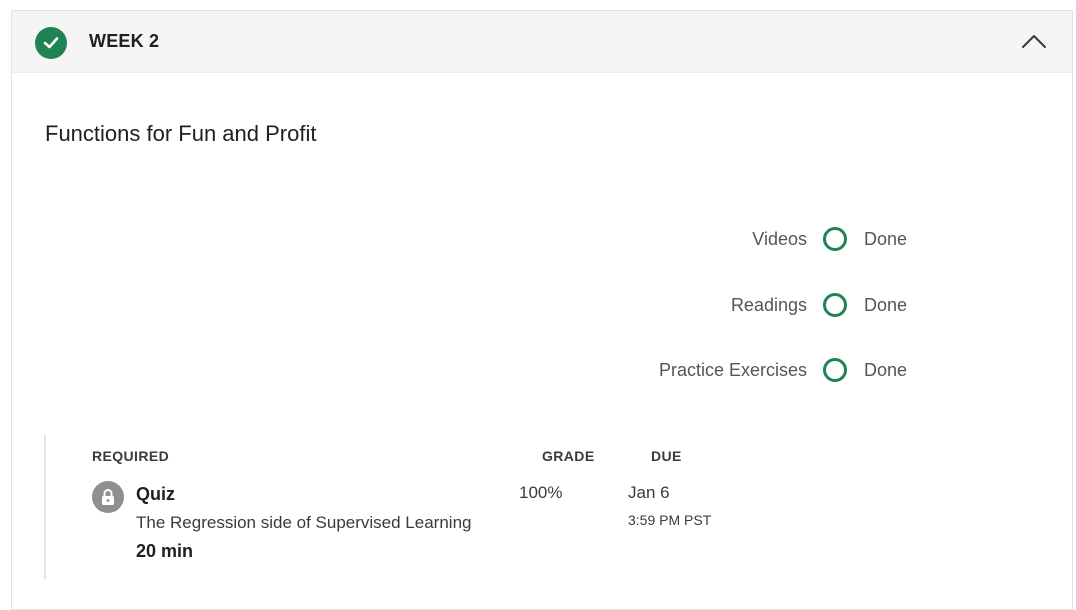 The width and height of the screenshot is (1076, 610). I want to click on grade-header: GRADE, so click(568, 456).